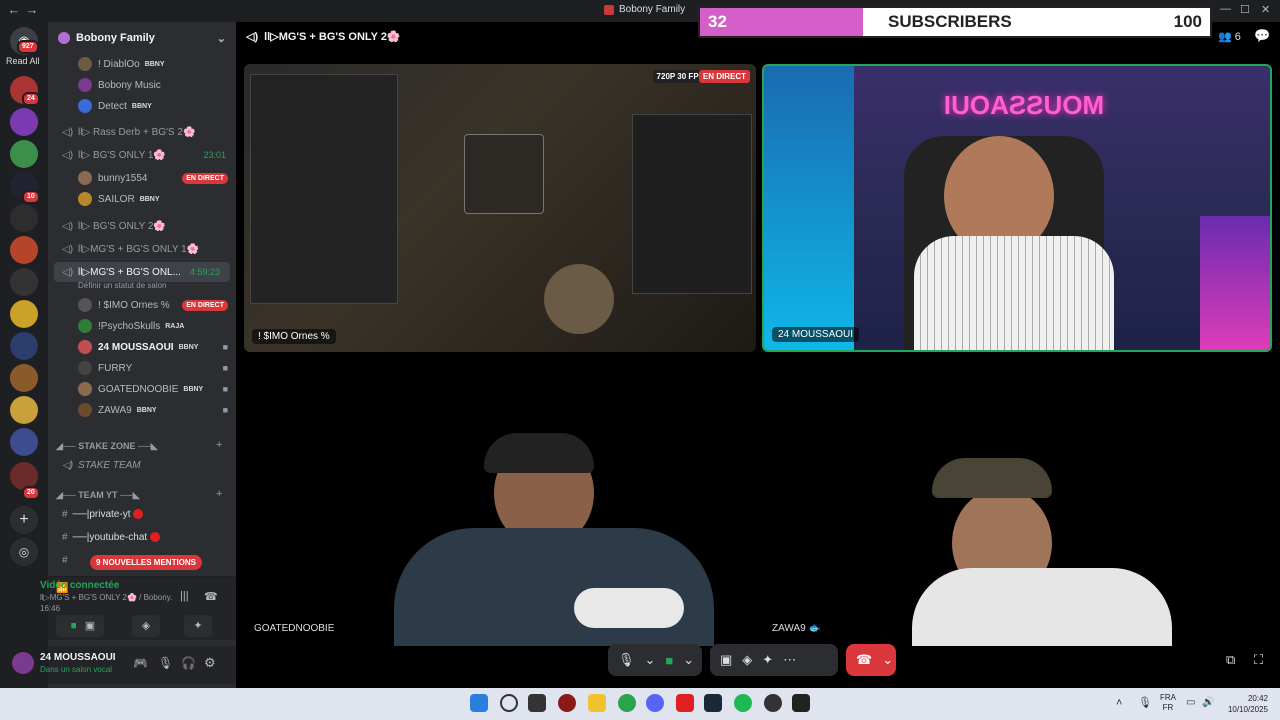 The image size is (1280, 720). What do you see at coordinates (1225, 9) in the screenshot?
I see `minimize-button: —` at bounding box center [1225, 9].